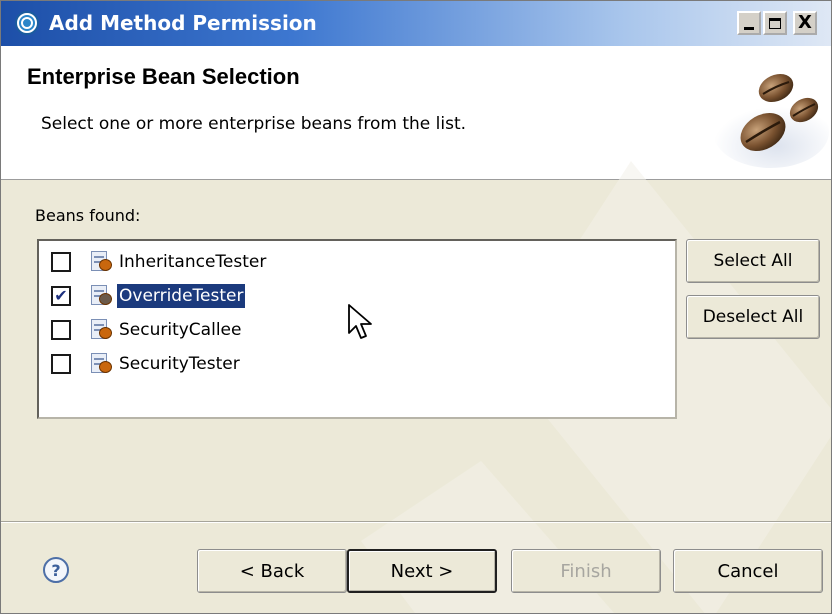 This screenshot has height=614, width=832. I want to click on close-button: X, so click(805, 23).